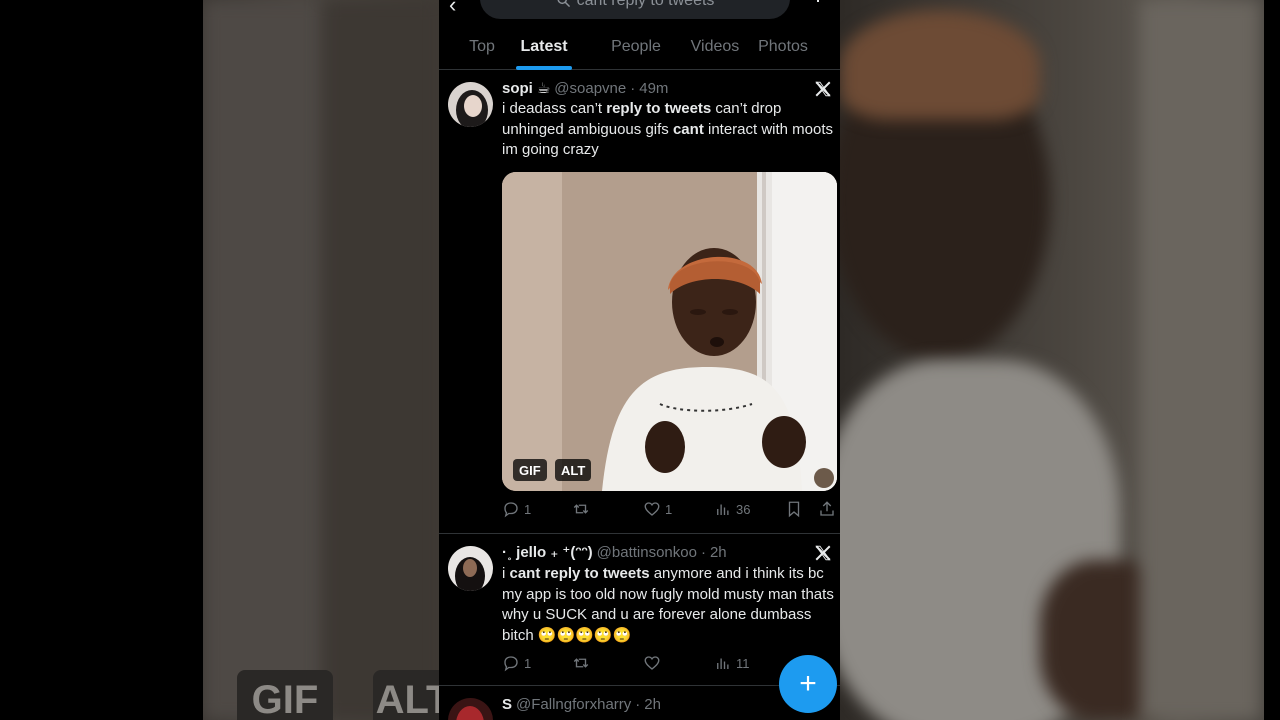 Image resolution: width=1280 pixels, height=720 pixels. What do you see at coordinates (530, 470) in the screenshot?
I see `gif-badge: GIF` at bounding box center [530, 470].